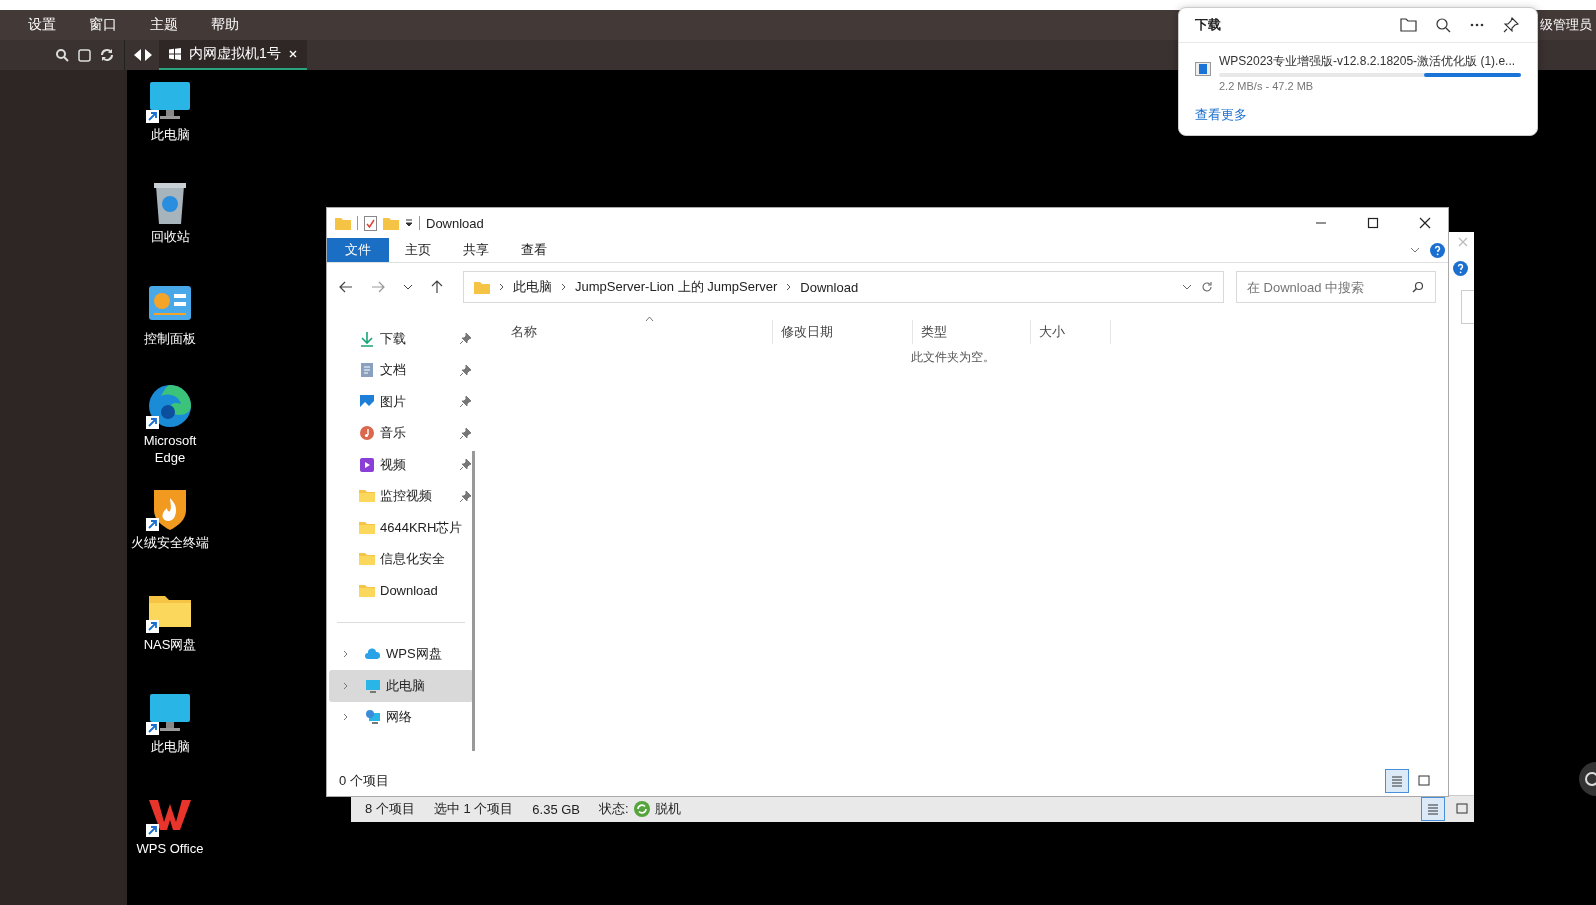  Describe the element at coordinates (649, 319) in the screenshot. I see `sort-caret-icon` at that location.